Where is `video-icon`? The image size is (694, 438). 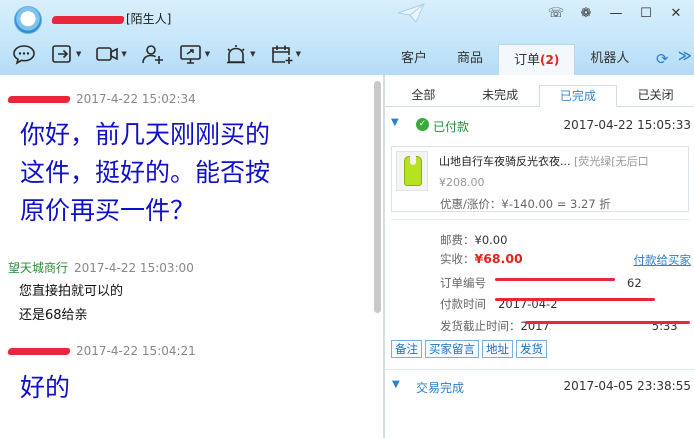 video-icon is located at coordinates (107, 54).